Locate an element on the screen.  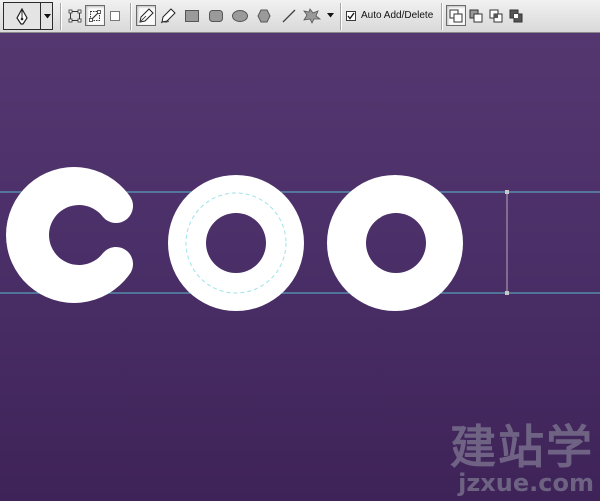
options-bar: Auto Add/Delete is located at coordinates (300, 16).